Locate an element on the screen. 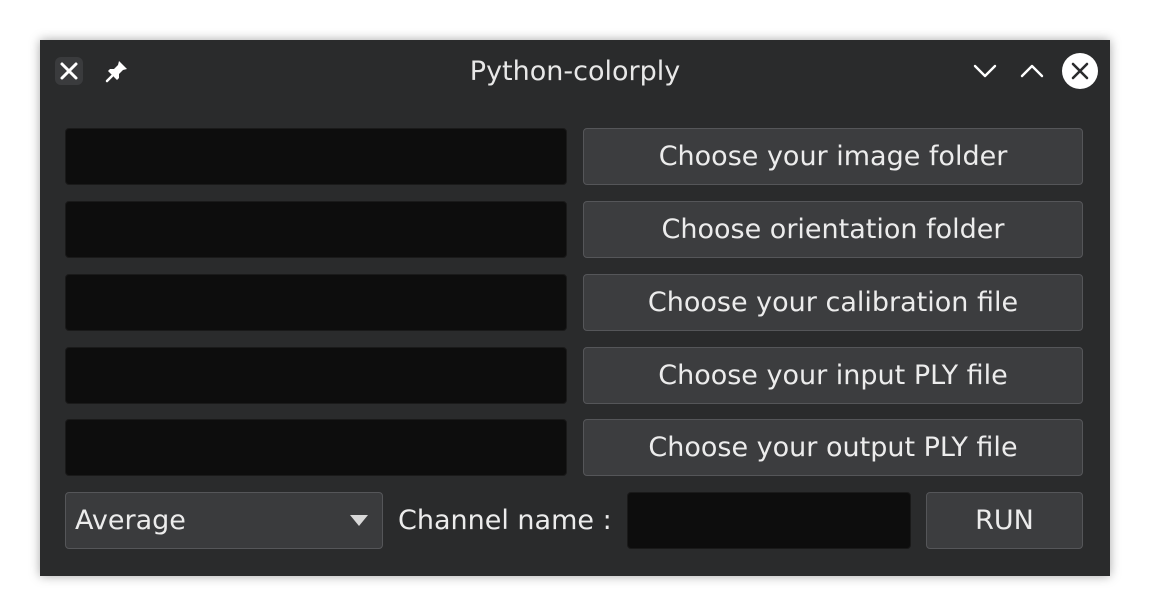 Image resolution: width=1150 pixels, height=616 pixels. channel-name-label: Channel name : is located at coordinates (505, 520).